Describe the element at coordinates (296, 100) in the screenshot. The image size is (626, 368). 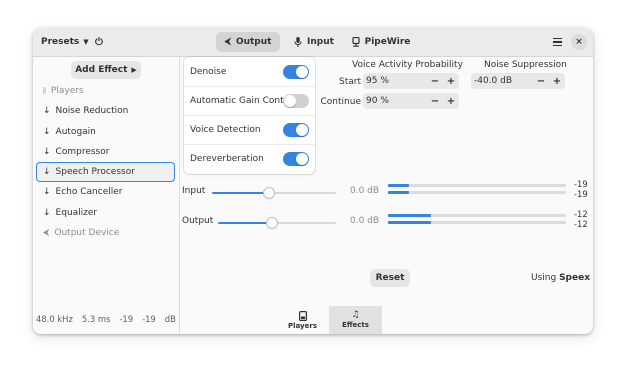
I see `agc-switch` at that location.